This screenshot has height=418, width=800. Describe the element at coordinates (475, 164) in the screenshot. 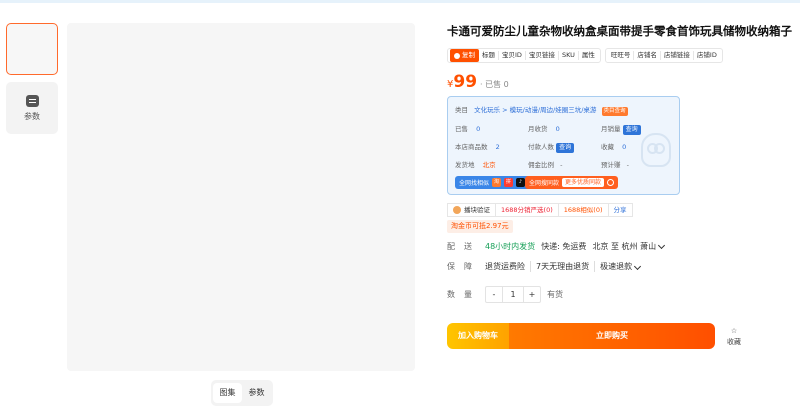

I see `ship-from-cell: 发货地 北京` at that location.